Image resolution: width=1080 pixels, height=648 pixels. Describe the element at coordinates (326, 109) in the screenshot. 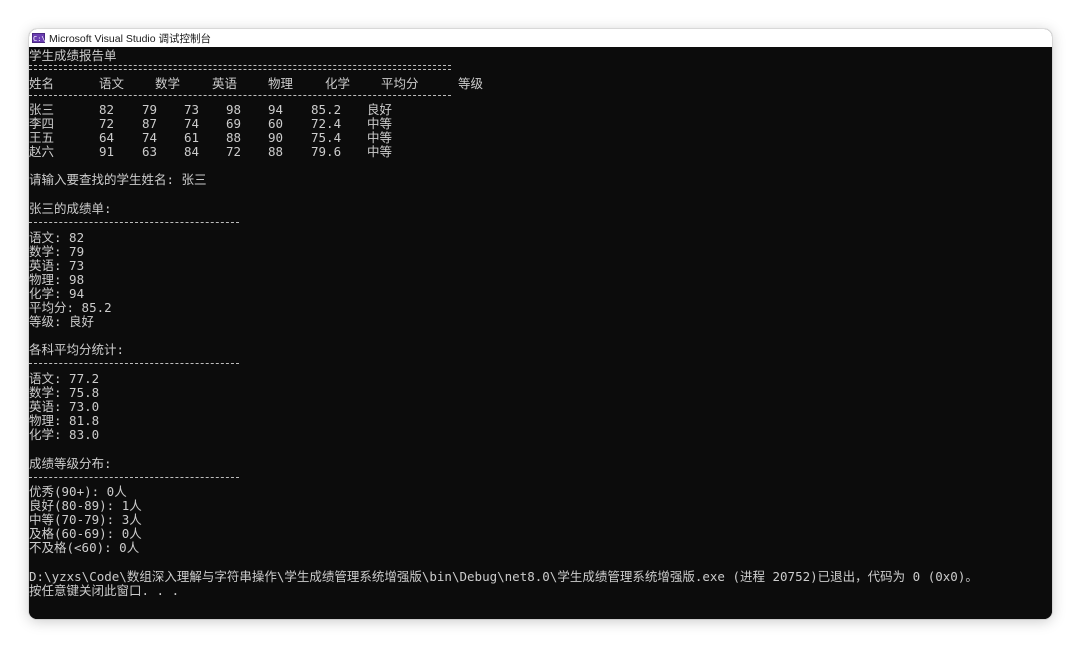

I see `table-cell-average: 85.2` at that location.